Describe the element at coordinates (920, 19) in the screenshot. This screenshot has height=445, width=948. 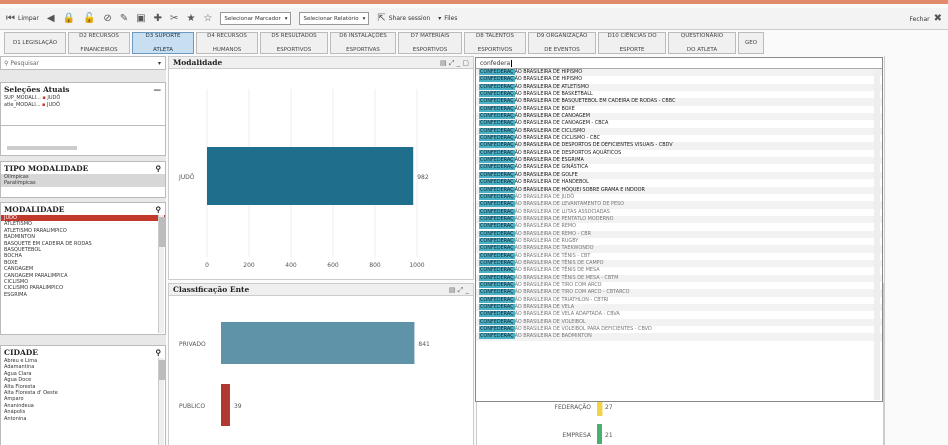
I see `close-button: Fechar` at that location.